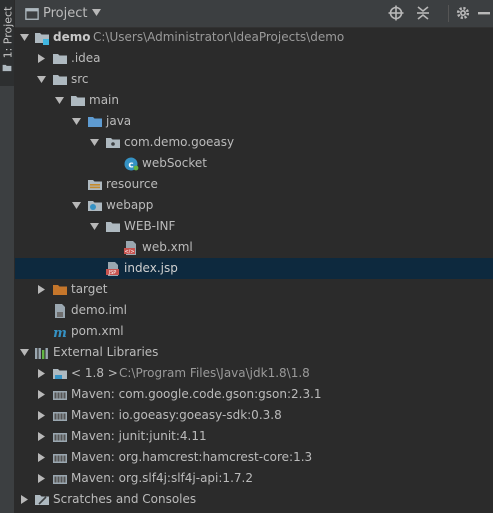 The image size is (493, 513). What do you see at coordinates (131, 164) in the screenshot?
I see `java-class-icon` at bounding box center [131, 164].